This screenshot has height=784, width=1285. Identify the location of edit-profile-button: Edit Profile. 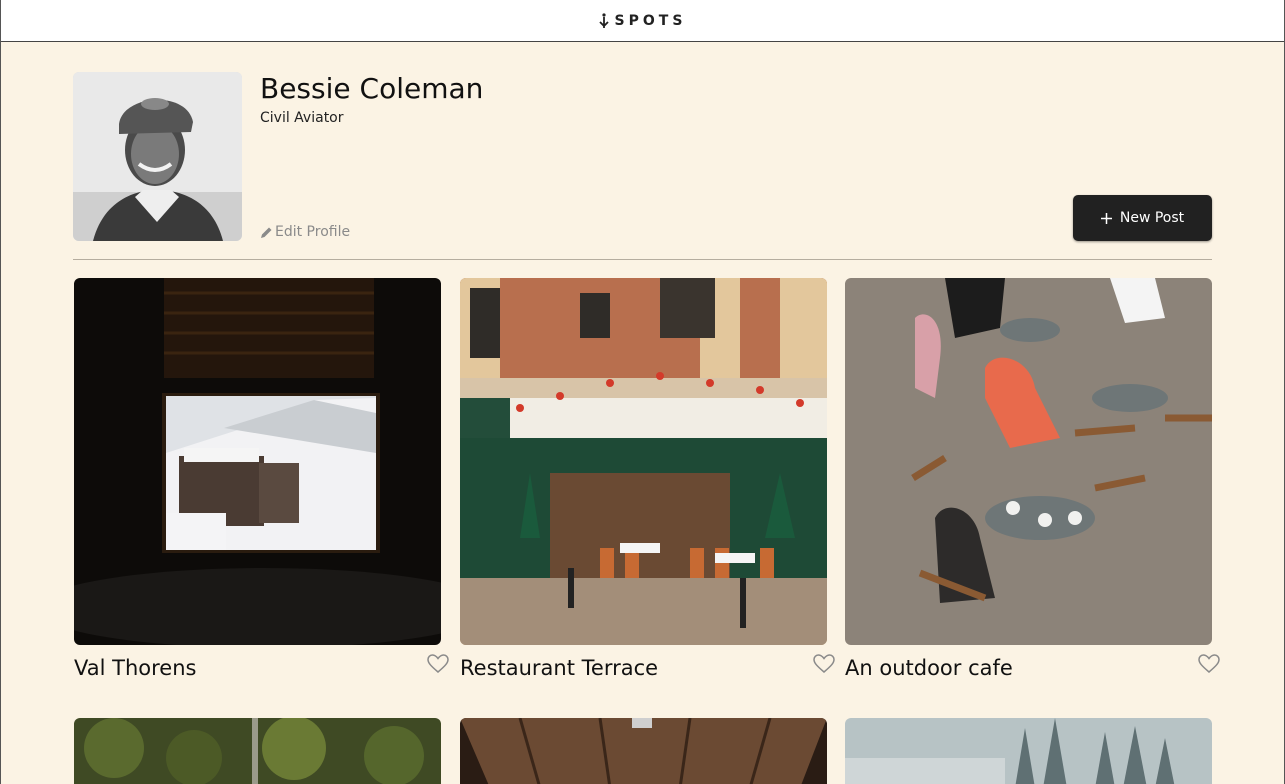
(305, 232).